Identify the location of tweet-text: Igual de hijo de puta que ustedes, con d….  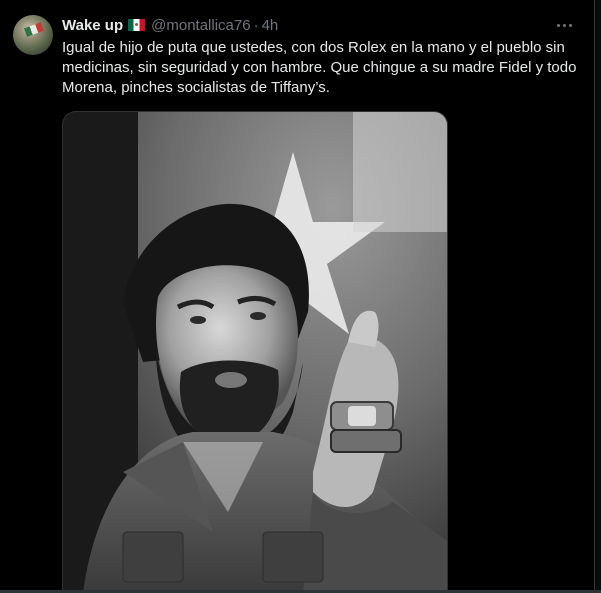
(319, 67).